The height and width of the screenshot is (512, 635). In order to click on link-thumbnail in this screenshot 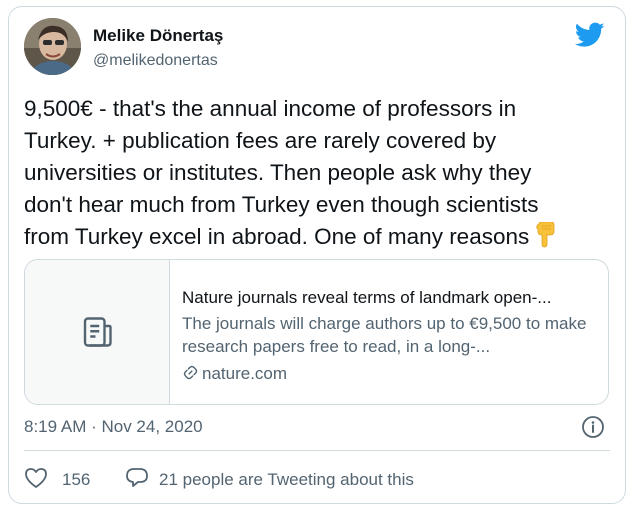, I will do `click(97, 332)`.